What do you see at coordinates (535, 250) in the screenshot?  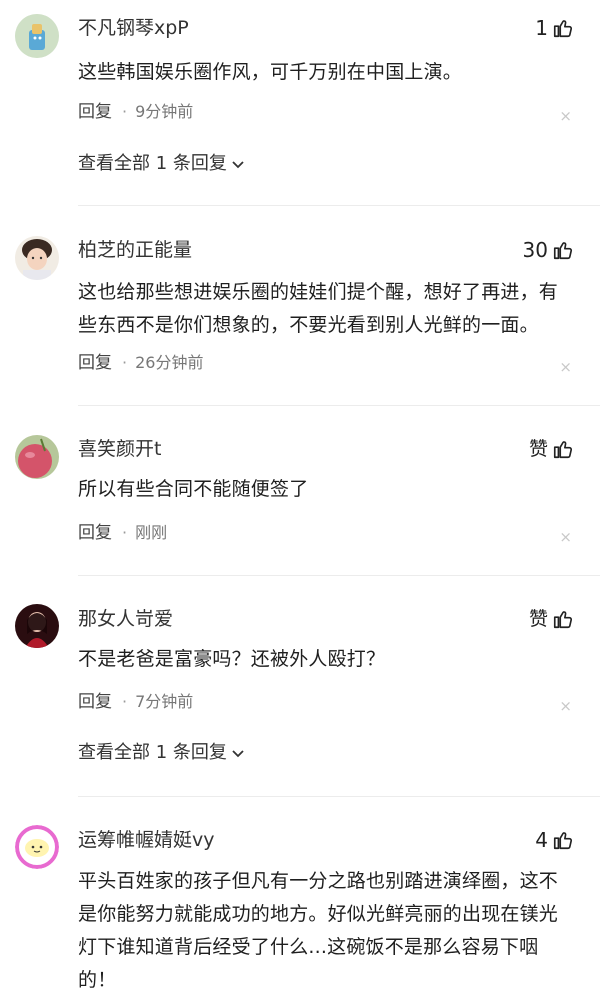 I see `like-count: 30` at bounding box center [535, 250].